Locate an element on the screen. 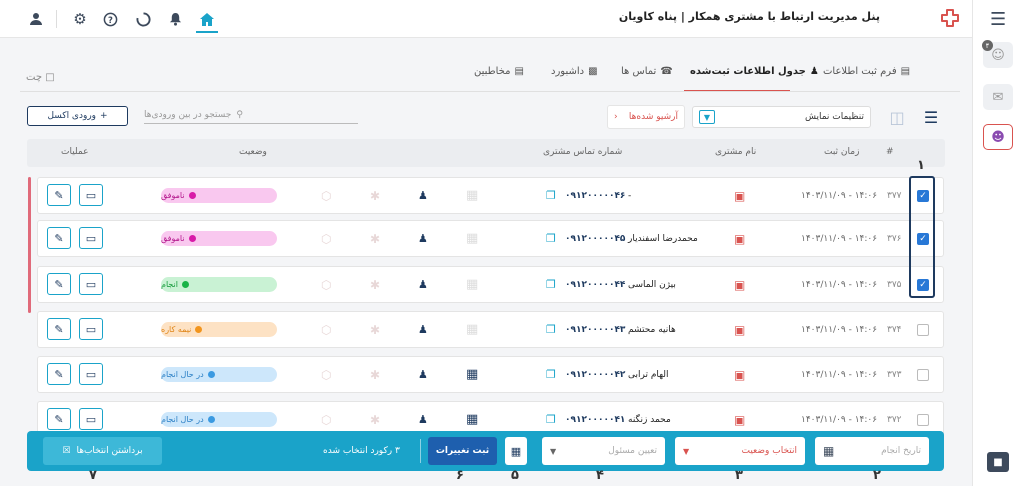  status-label: ناموفق is located at coordinates (173, 238).